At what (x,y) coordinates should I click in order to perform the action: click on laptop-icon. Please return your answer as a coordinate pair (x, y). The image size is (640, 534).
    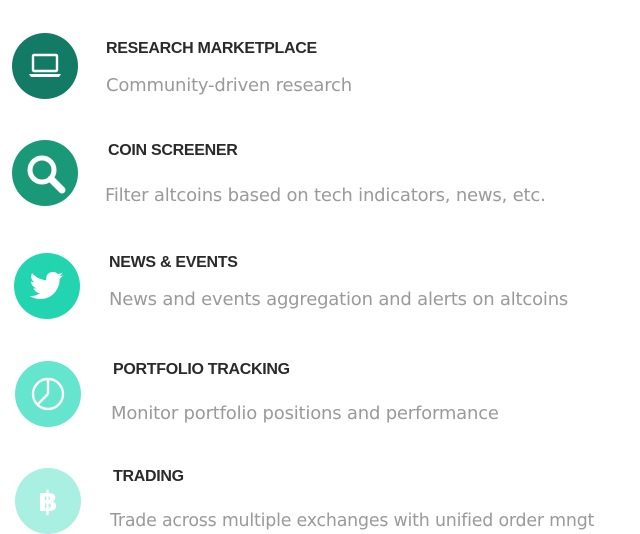
    Looking at the image, I should click on (45, 65).